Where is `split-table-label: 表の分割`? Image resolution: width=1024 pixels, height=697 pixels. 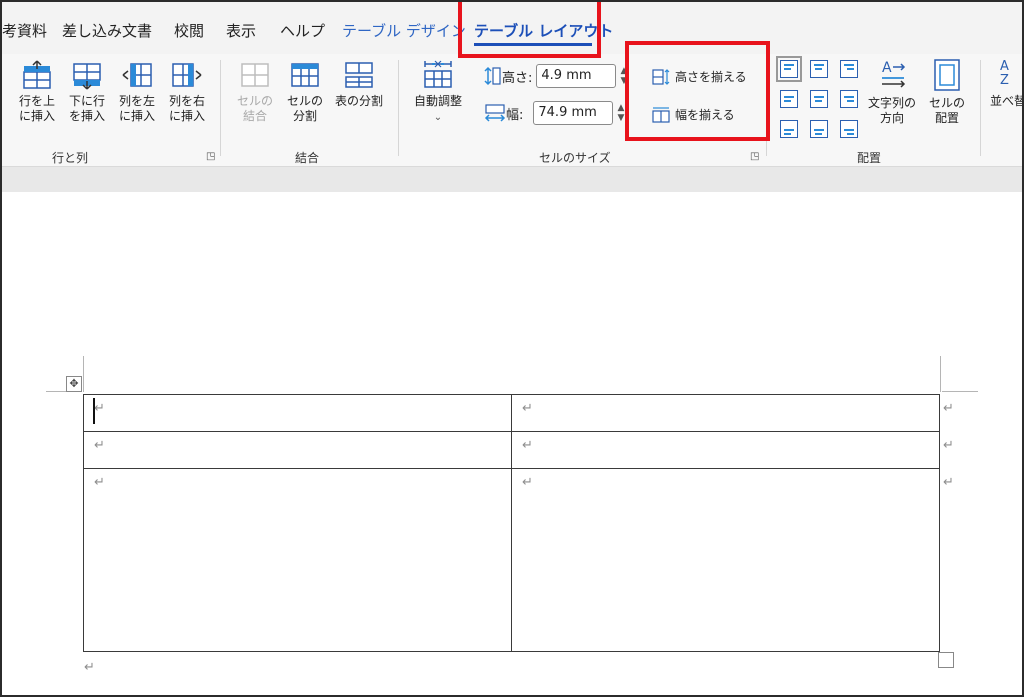 split-table-label: 表の分割 is located at coordinates (358, 101).